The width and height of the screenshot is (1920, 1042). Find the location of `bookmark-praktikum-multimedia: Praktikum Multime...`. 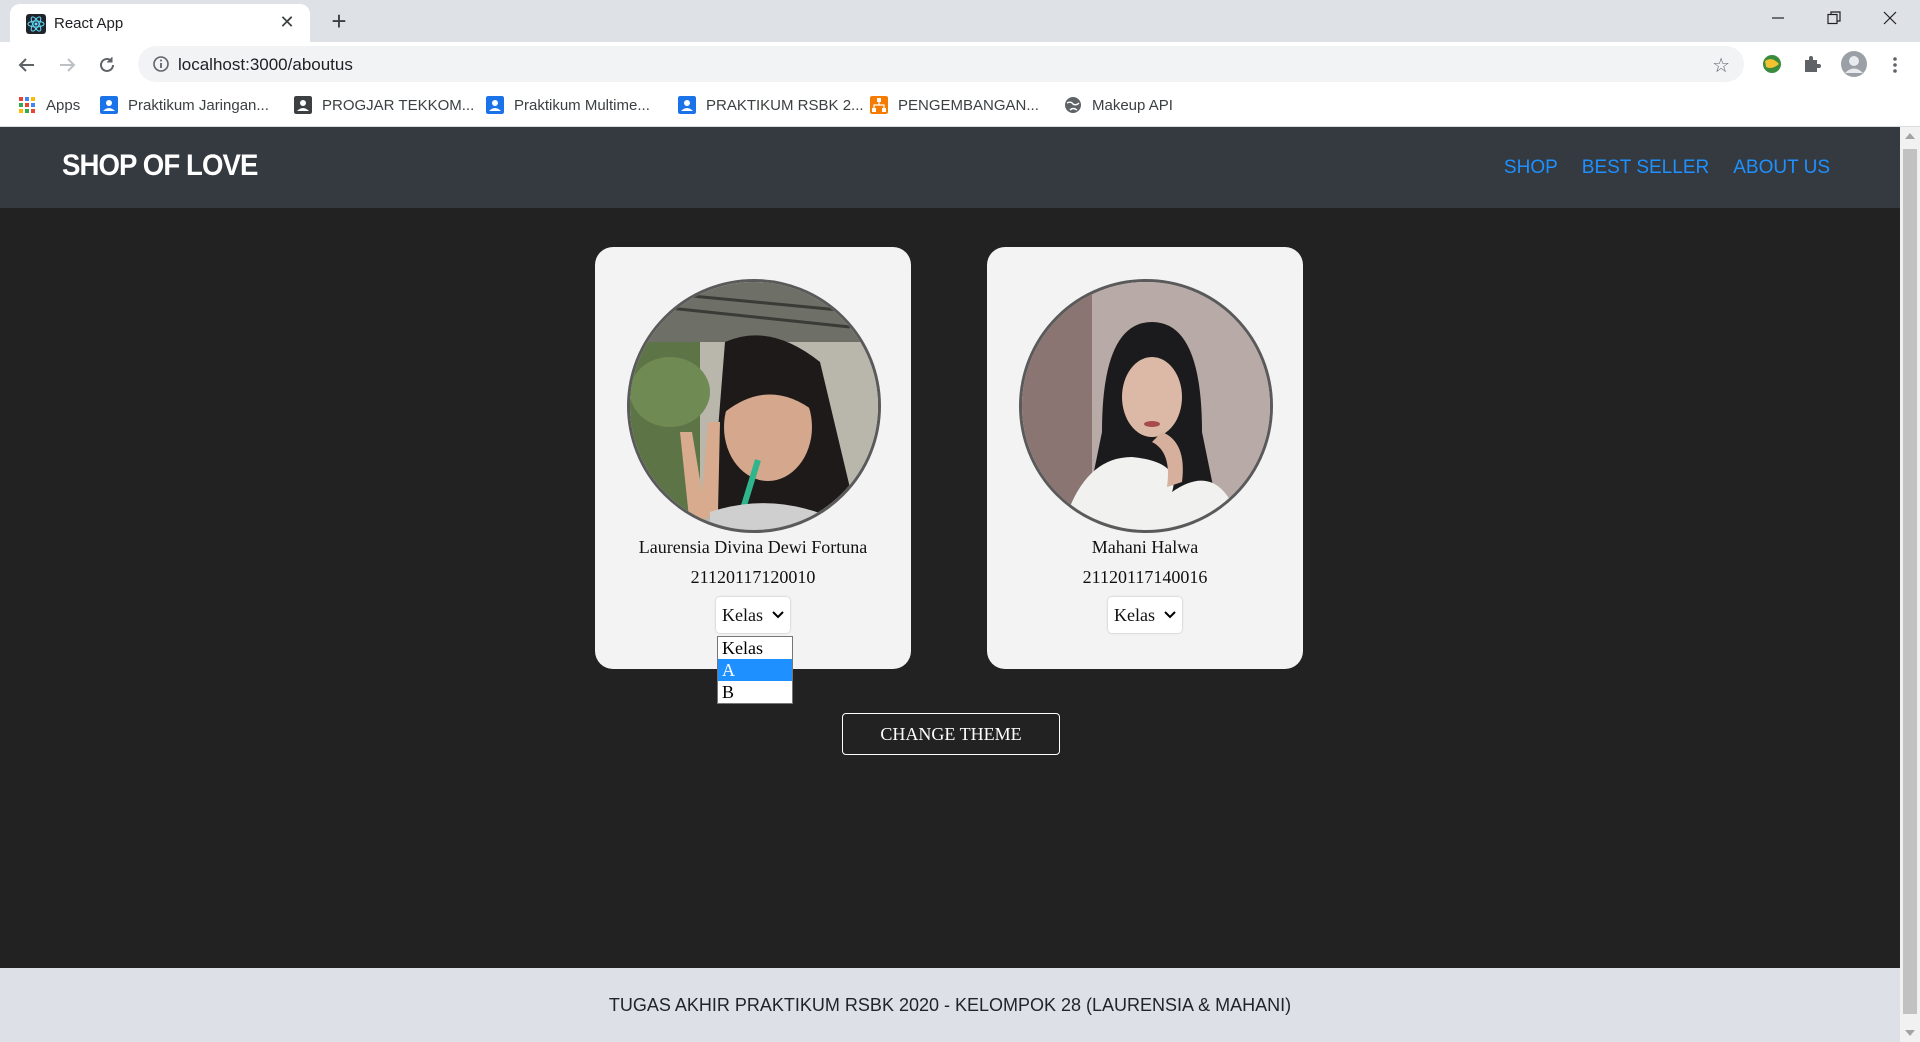

bookmark-praktikum-multimedia: Praktikum Multime... is located at coordinates (568, 105).